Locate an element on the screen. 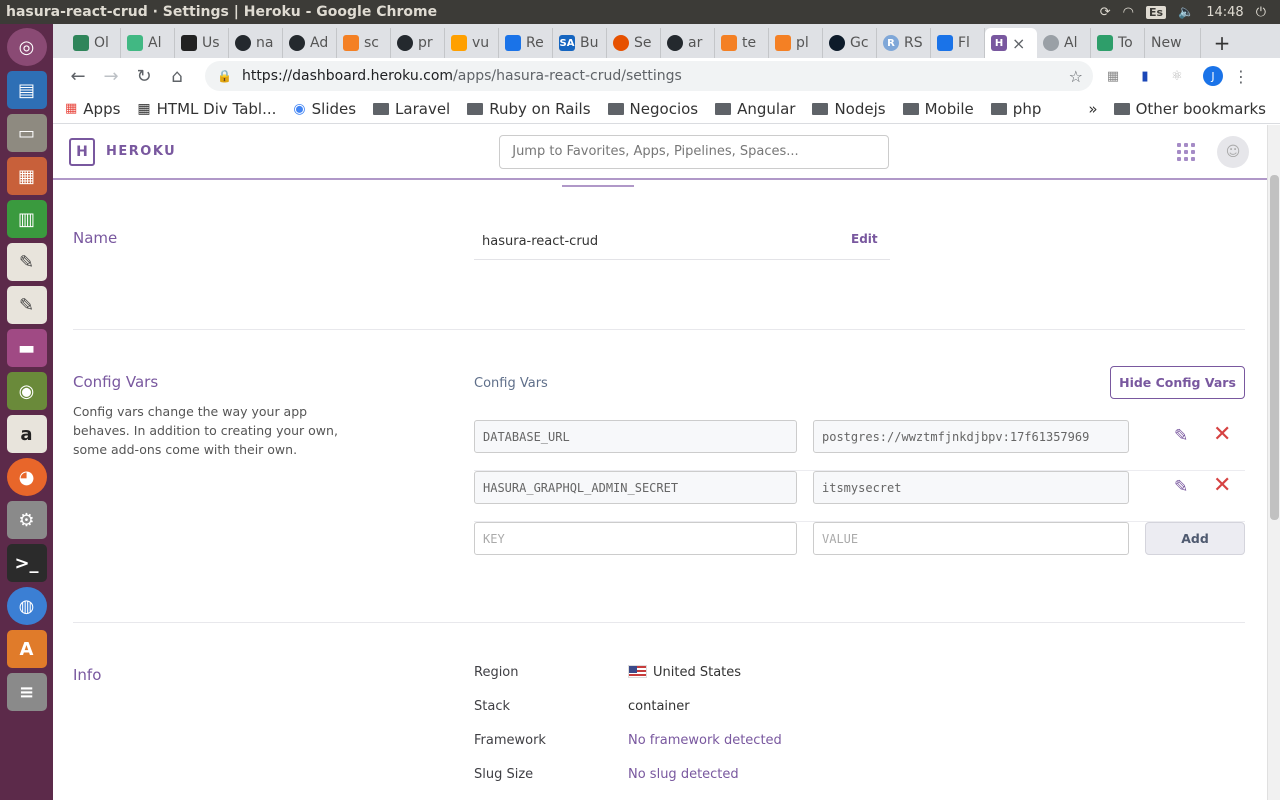  tab-label: Fl is located at coordinates (964, 43).